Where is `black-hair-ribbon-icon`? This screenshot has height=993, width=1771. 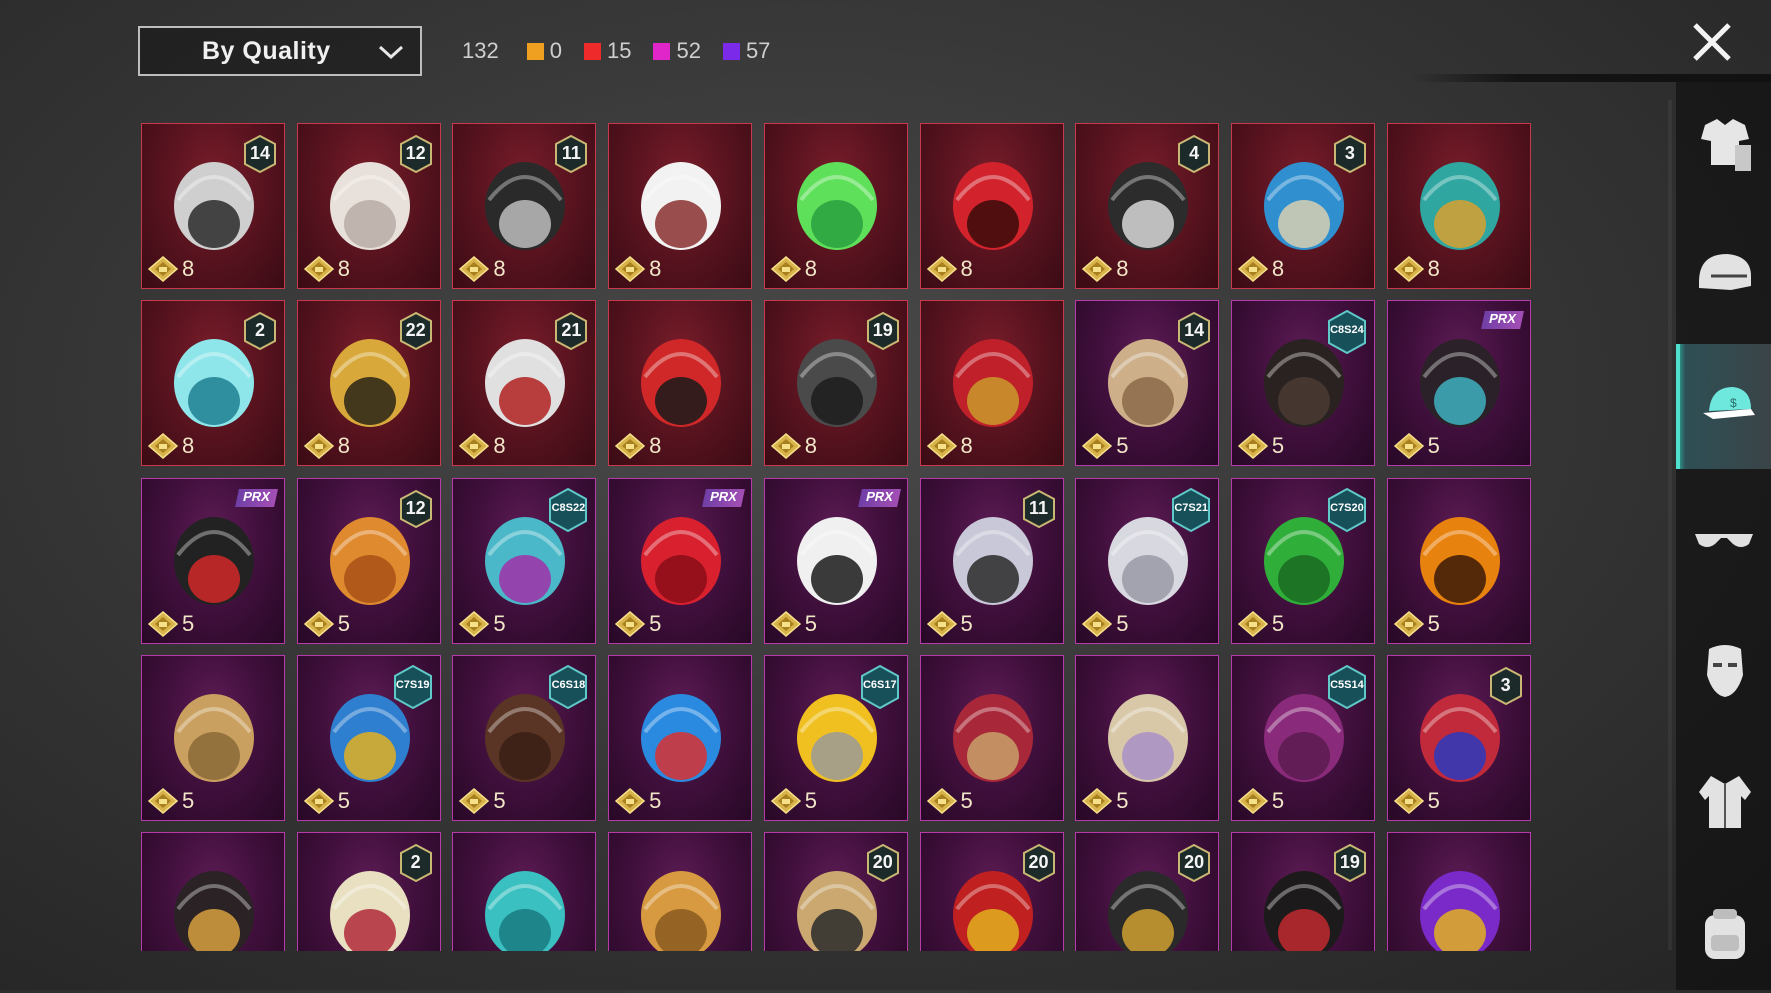
black-hair-ribbon-icon is located at coordinates (1459, 383).